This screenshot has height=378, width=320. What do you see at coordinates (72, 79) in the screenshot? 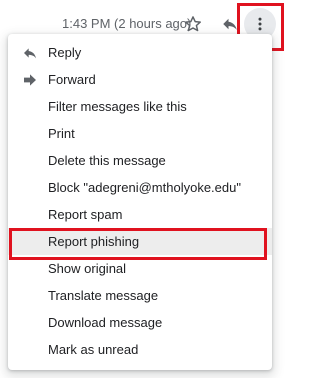
I see `menu-item-label: Forward` at bounding box center [72, 79].